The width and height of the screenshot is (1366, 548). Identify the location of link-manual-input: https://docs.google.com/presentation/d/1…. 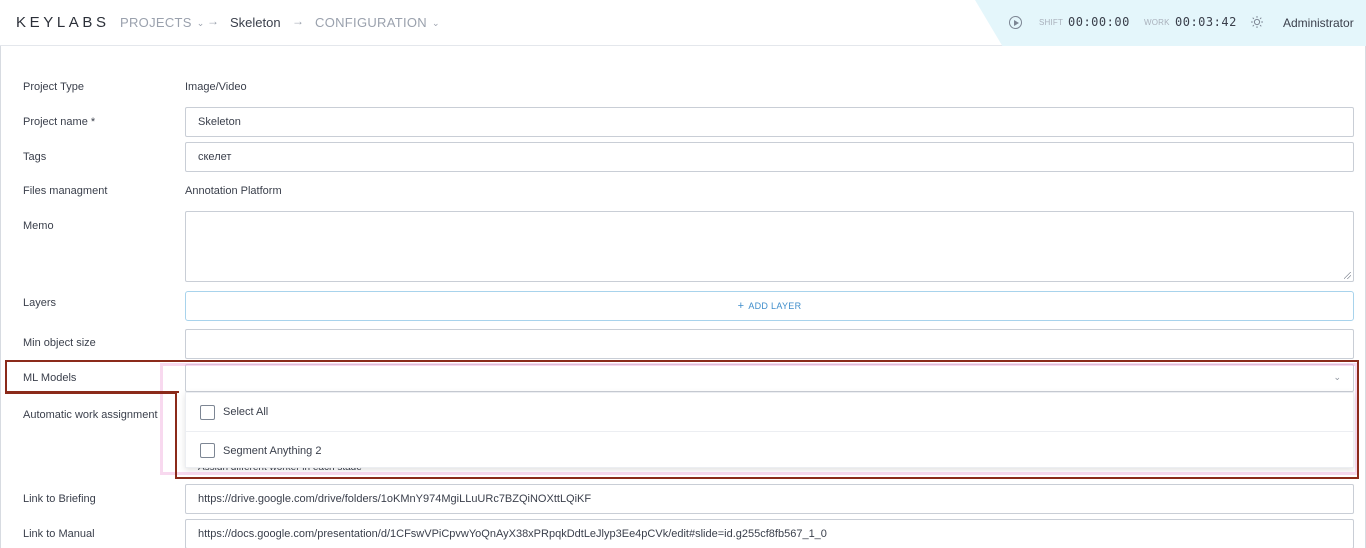
(769, 533).